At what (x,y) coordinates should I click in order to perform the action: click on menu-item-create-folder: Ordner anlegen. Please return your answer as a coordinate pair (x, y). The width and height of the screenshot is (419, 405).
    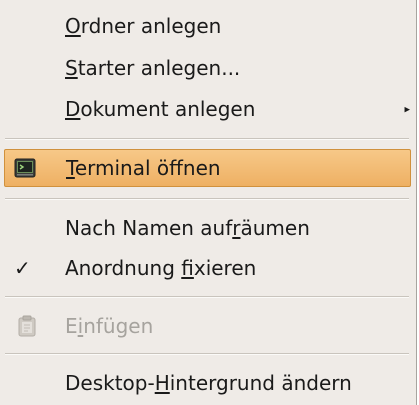
    Looking at the image, I should click on (207, 26).